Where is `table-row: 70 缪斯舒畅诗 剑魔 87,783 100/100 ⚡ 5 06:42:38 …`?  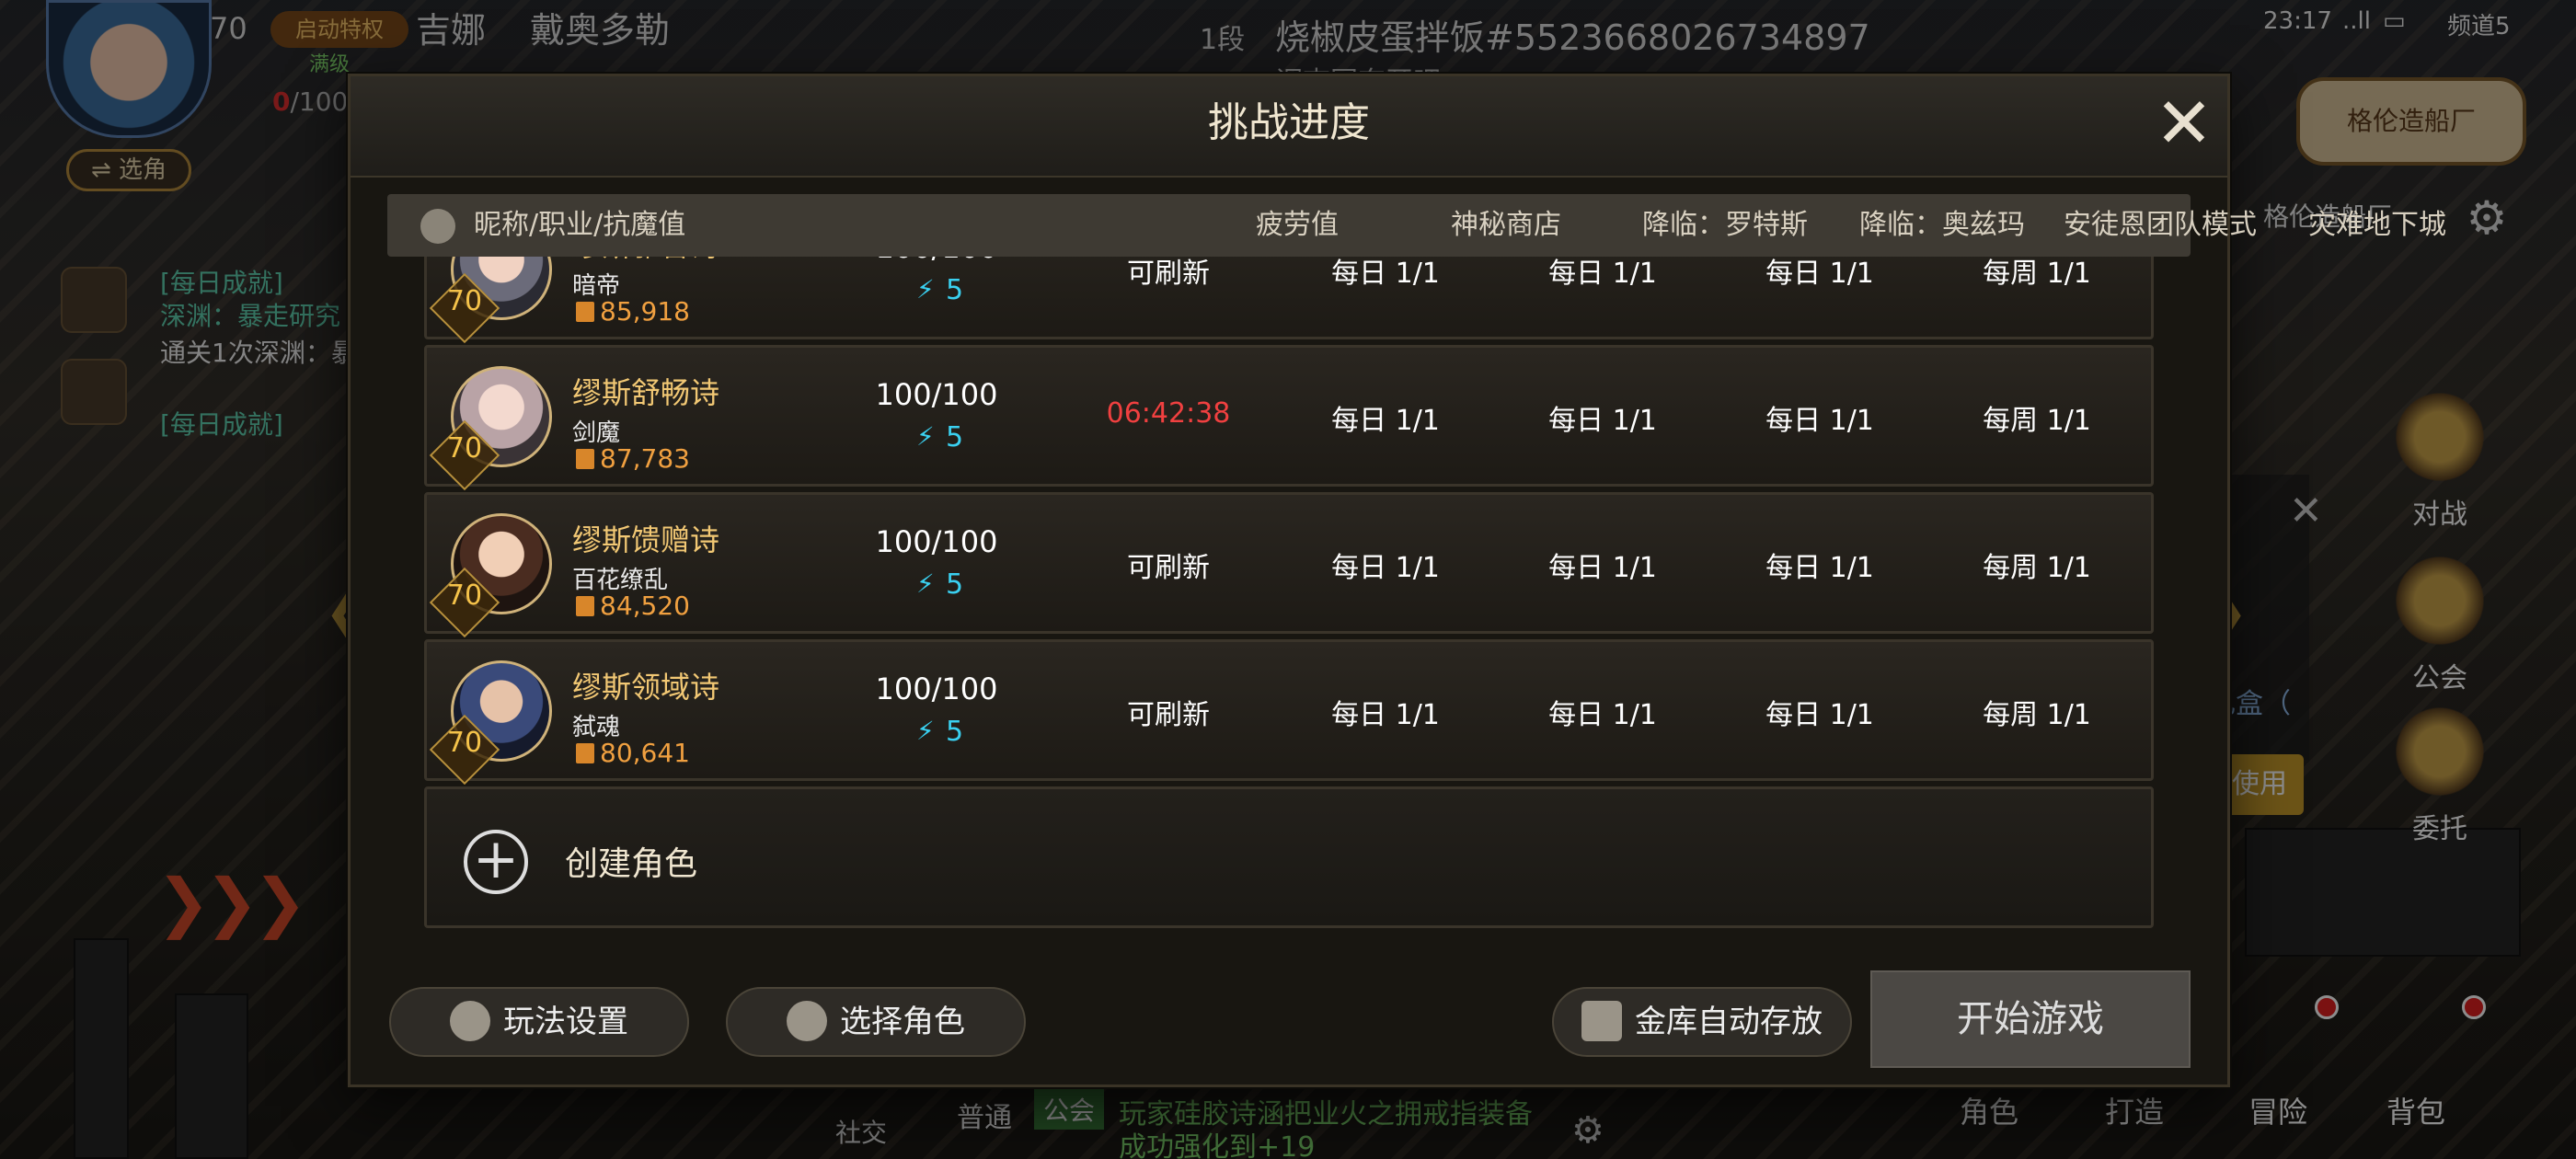 table-row: 70 缪斯舒畅诗 剑魔 87,783 100/100 ⚡ 5 06:42:38 … is located at coordinates (1289, 418).